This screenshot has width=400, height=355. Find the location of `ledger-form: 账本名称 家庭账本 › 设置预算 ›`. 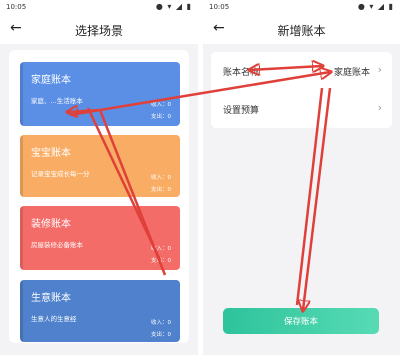

ledger-form: 账本名称 家庭账本 › 设置预算 › is located at coordinates (301, 90).